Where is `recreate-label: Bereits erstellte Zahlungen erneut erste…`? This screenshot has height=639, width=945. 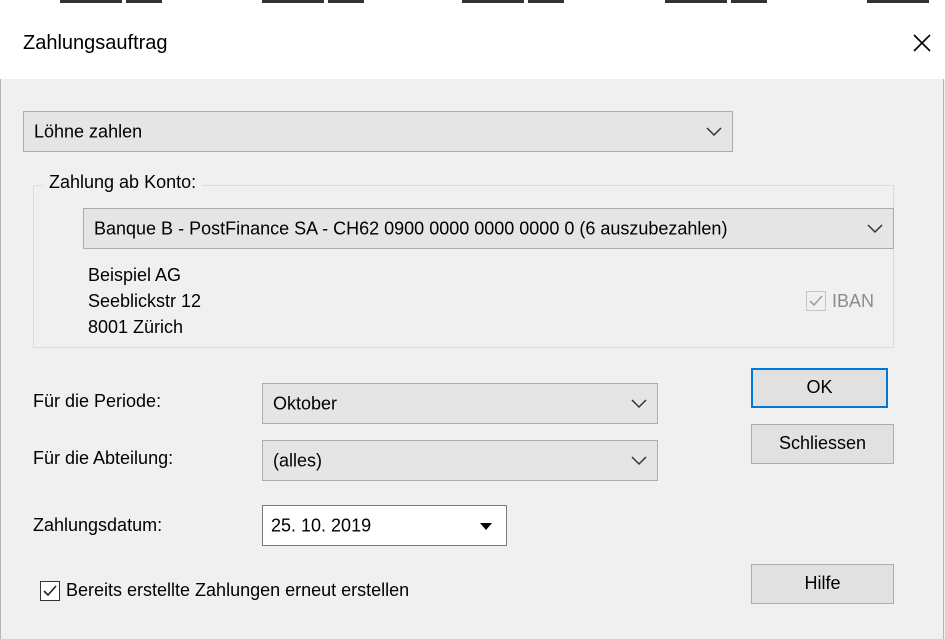 recreate-label: Bereits erstellte Zahlungen erneut erste… is located at coordinates (238, 590).